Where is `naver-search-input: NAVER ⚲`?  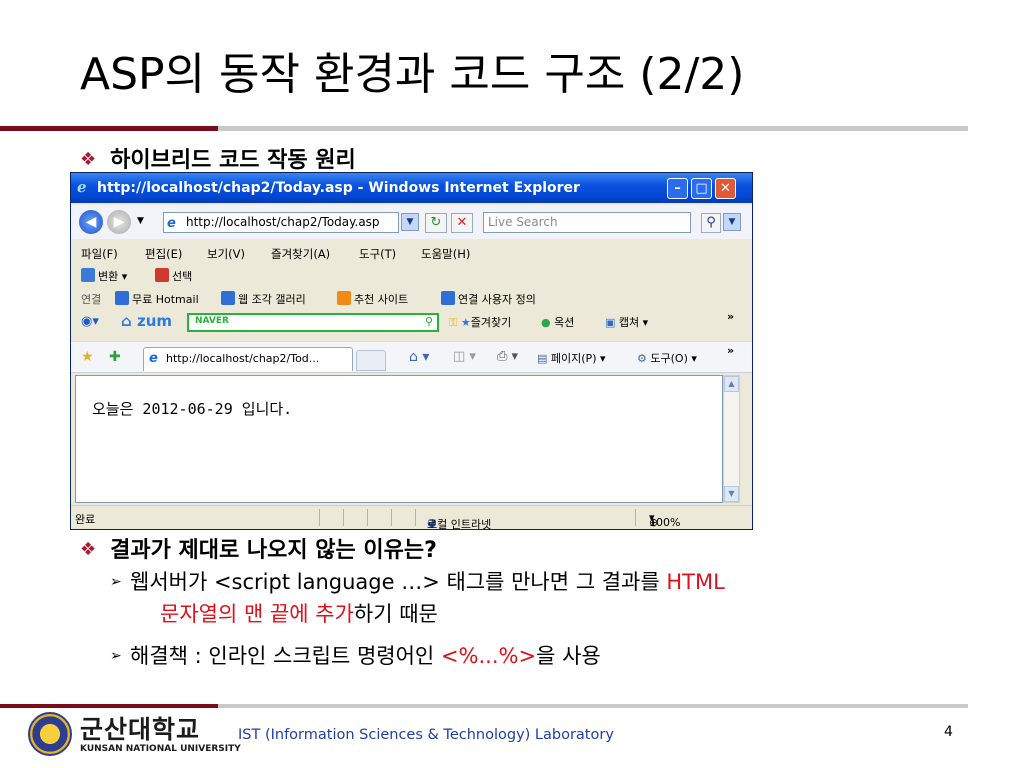 naver-search-input: NAVER ⚲ is located at coordinates (313, 322).